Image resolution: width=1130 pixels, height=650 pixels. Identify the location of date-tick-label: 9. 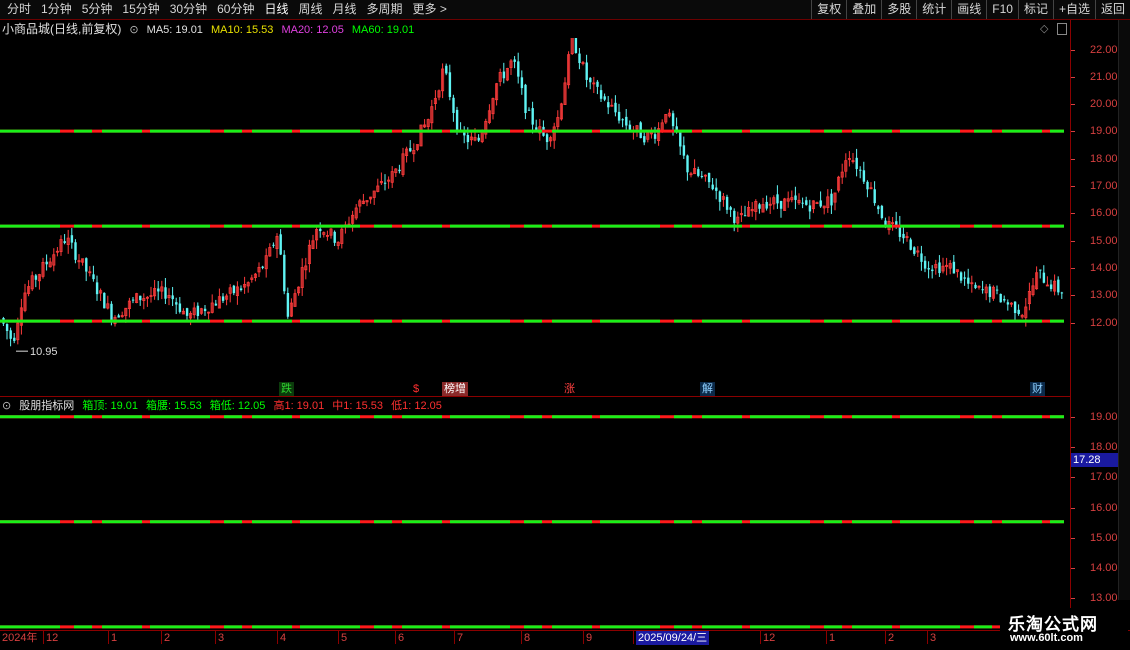
(589, 638).